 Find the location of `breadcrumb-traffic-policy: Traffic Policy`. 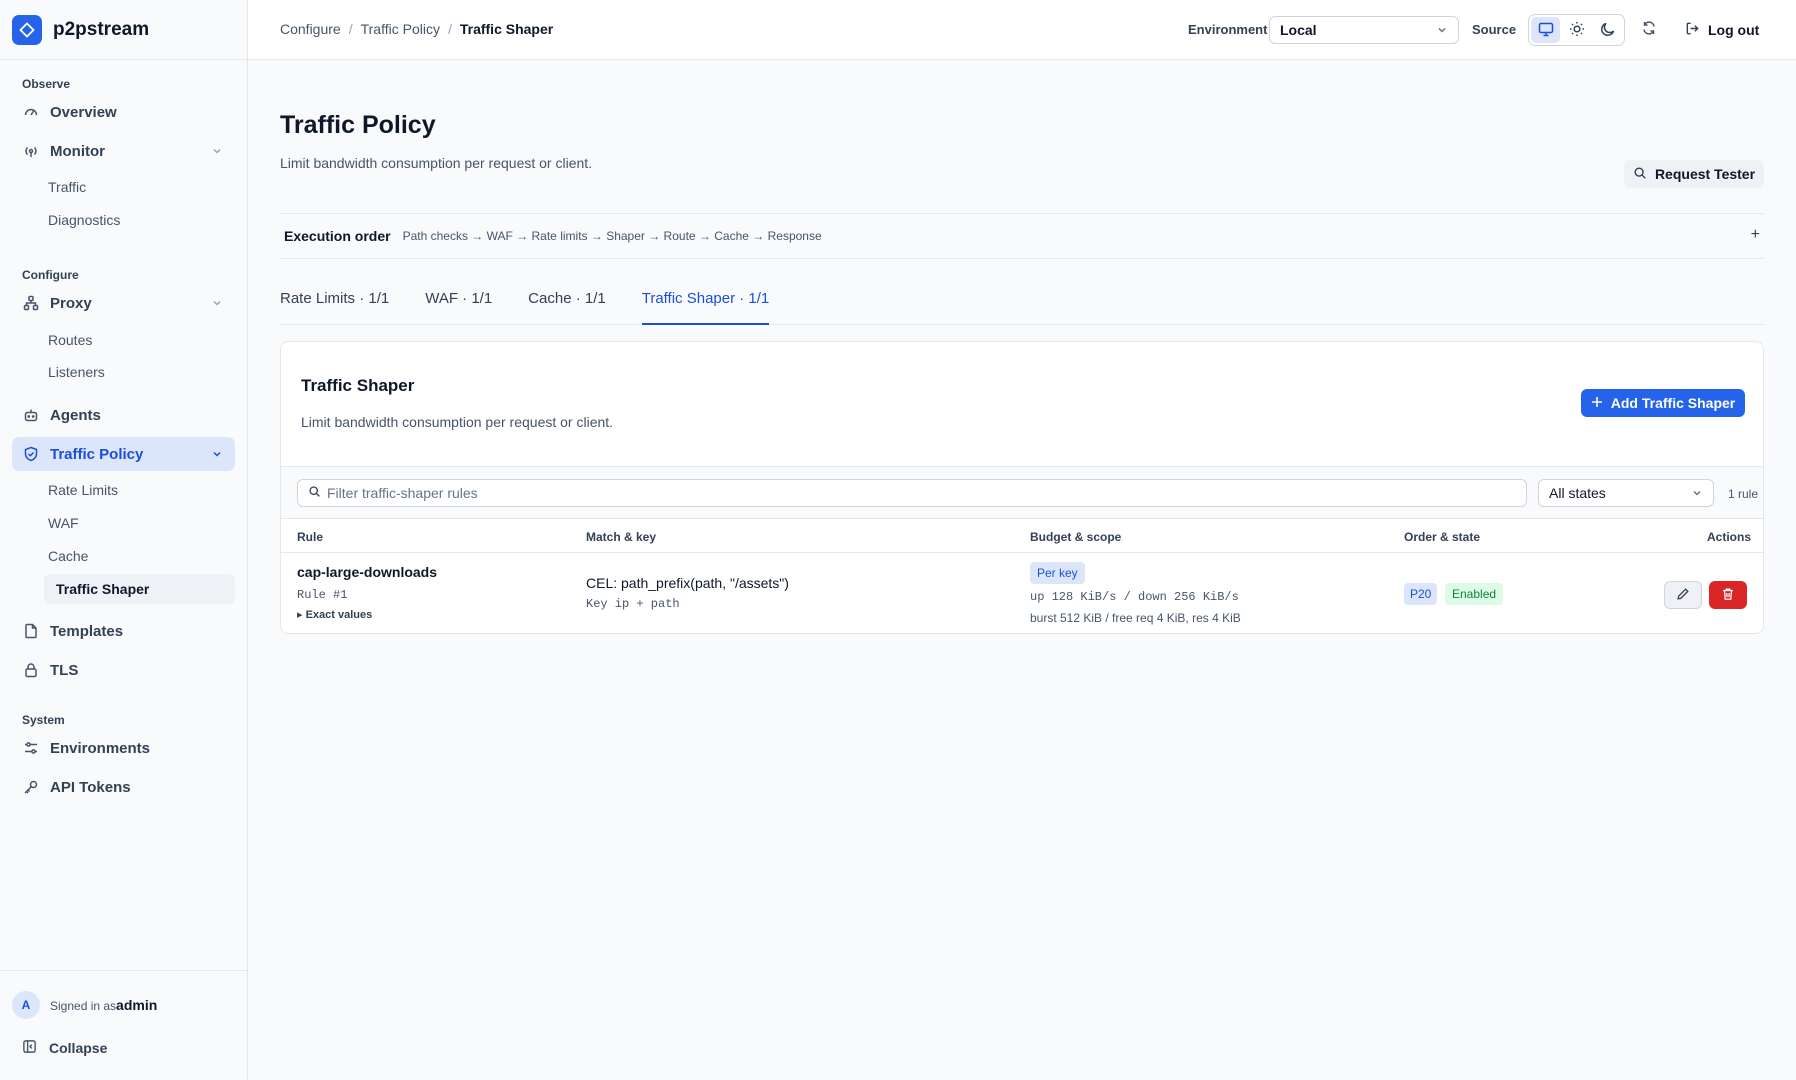

breadcrumb-traffic-policy: Traffic Policy is located at coordinates (400, 29).